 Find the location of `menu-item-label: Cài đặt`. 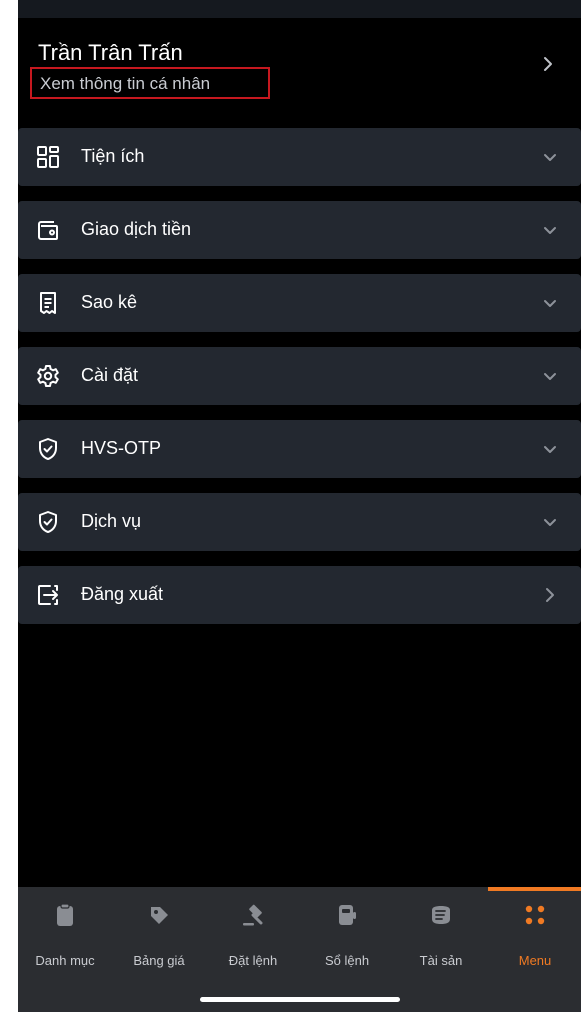

menu-item-label: Cài đặt is located at coordinates (110, 375).